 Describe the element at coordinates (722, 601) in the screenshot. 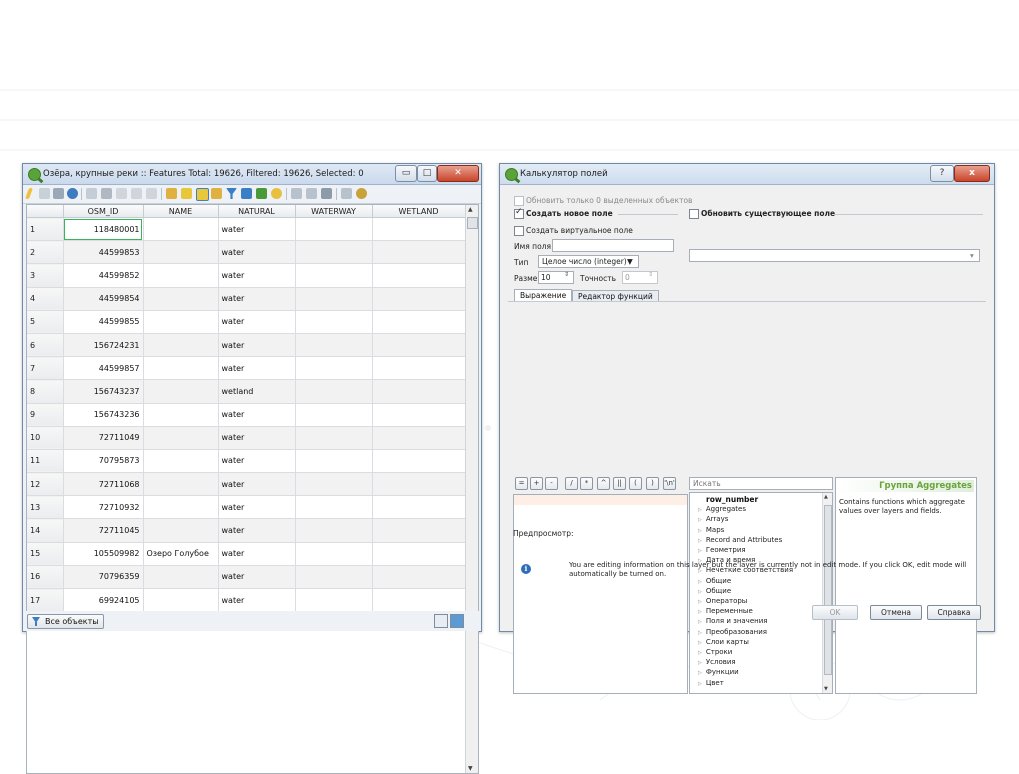

I see `function-group-item: Операторы` at that location.